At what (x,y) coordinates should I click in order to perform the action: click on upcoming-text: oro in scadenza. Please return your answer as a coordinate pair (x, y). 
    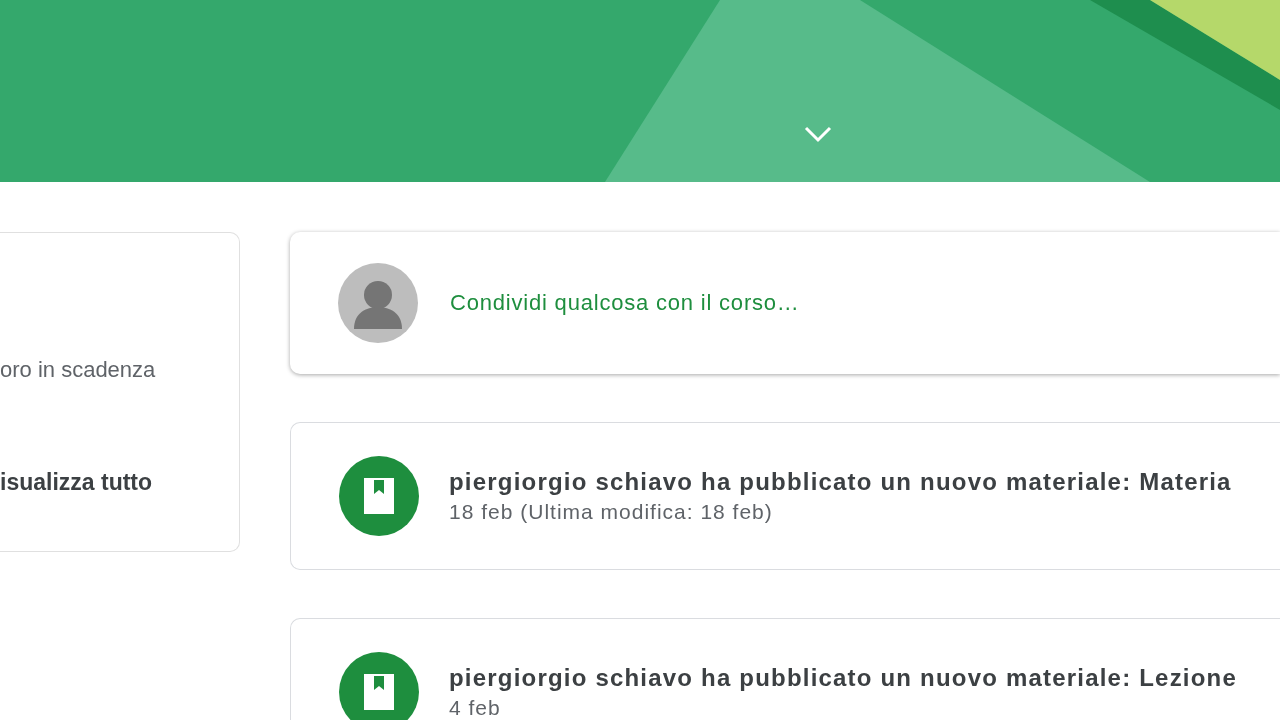
    Looking at the image, I should click on (78, 370).